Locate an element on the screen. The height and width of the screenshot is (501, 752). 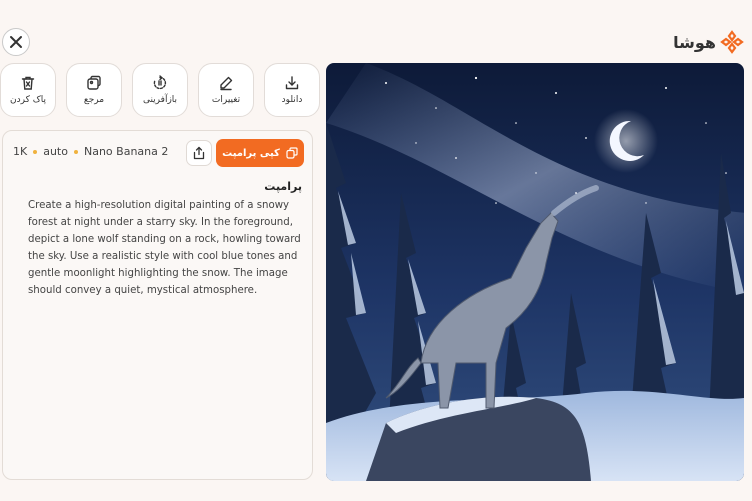
reference-icon is located at coordinates (94, 82).